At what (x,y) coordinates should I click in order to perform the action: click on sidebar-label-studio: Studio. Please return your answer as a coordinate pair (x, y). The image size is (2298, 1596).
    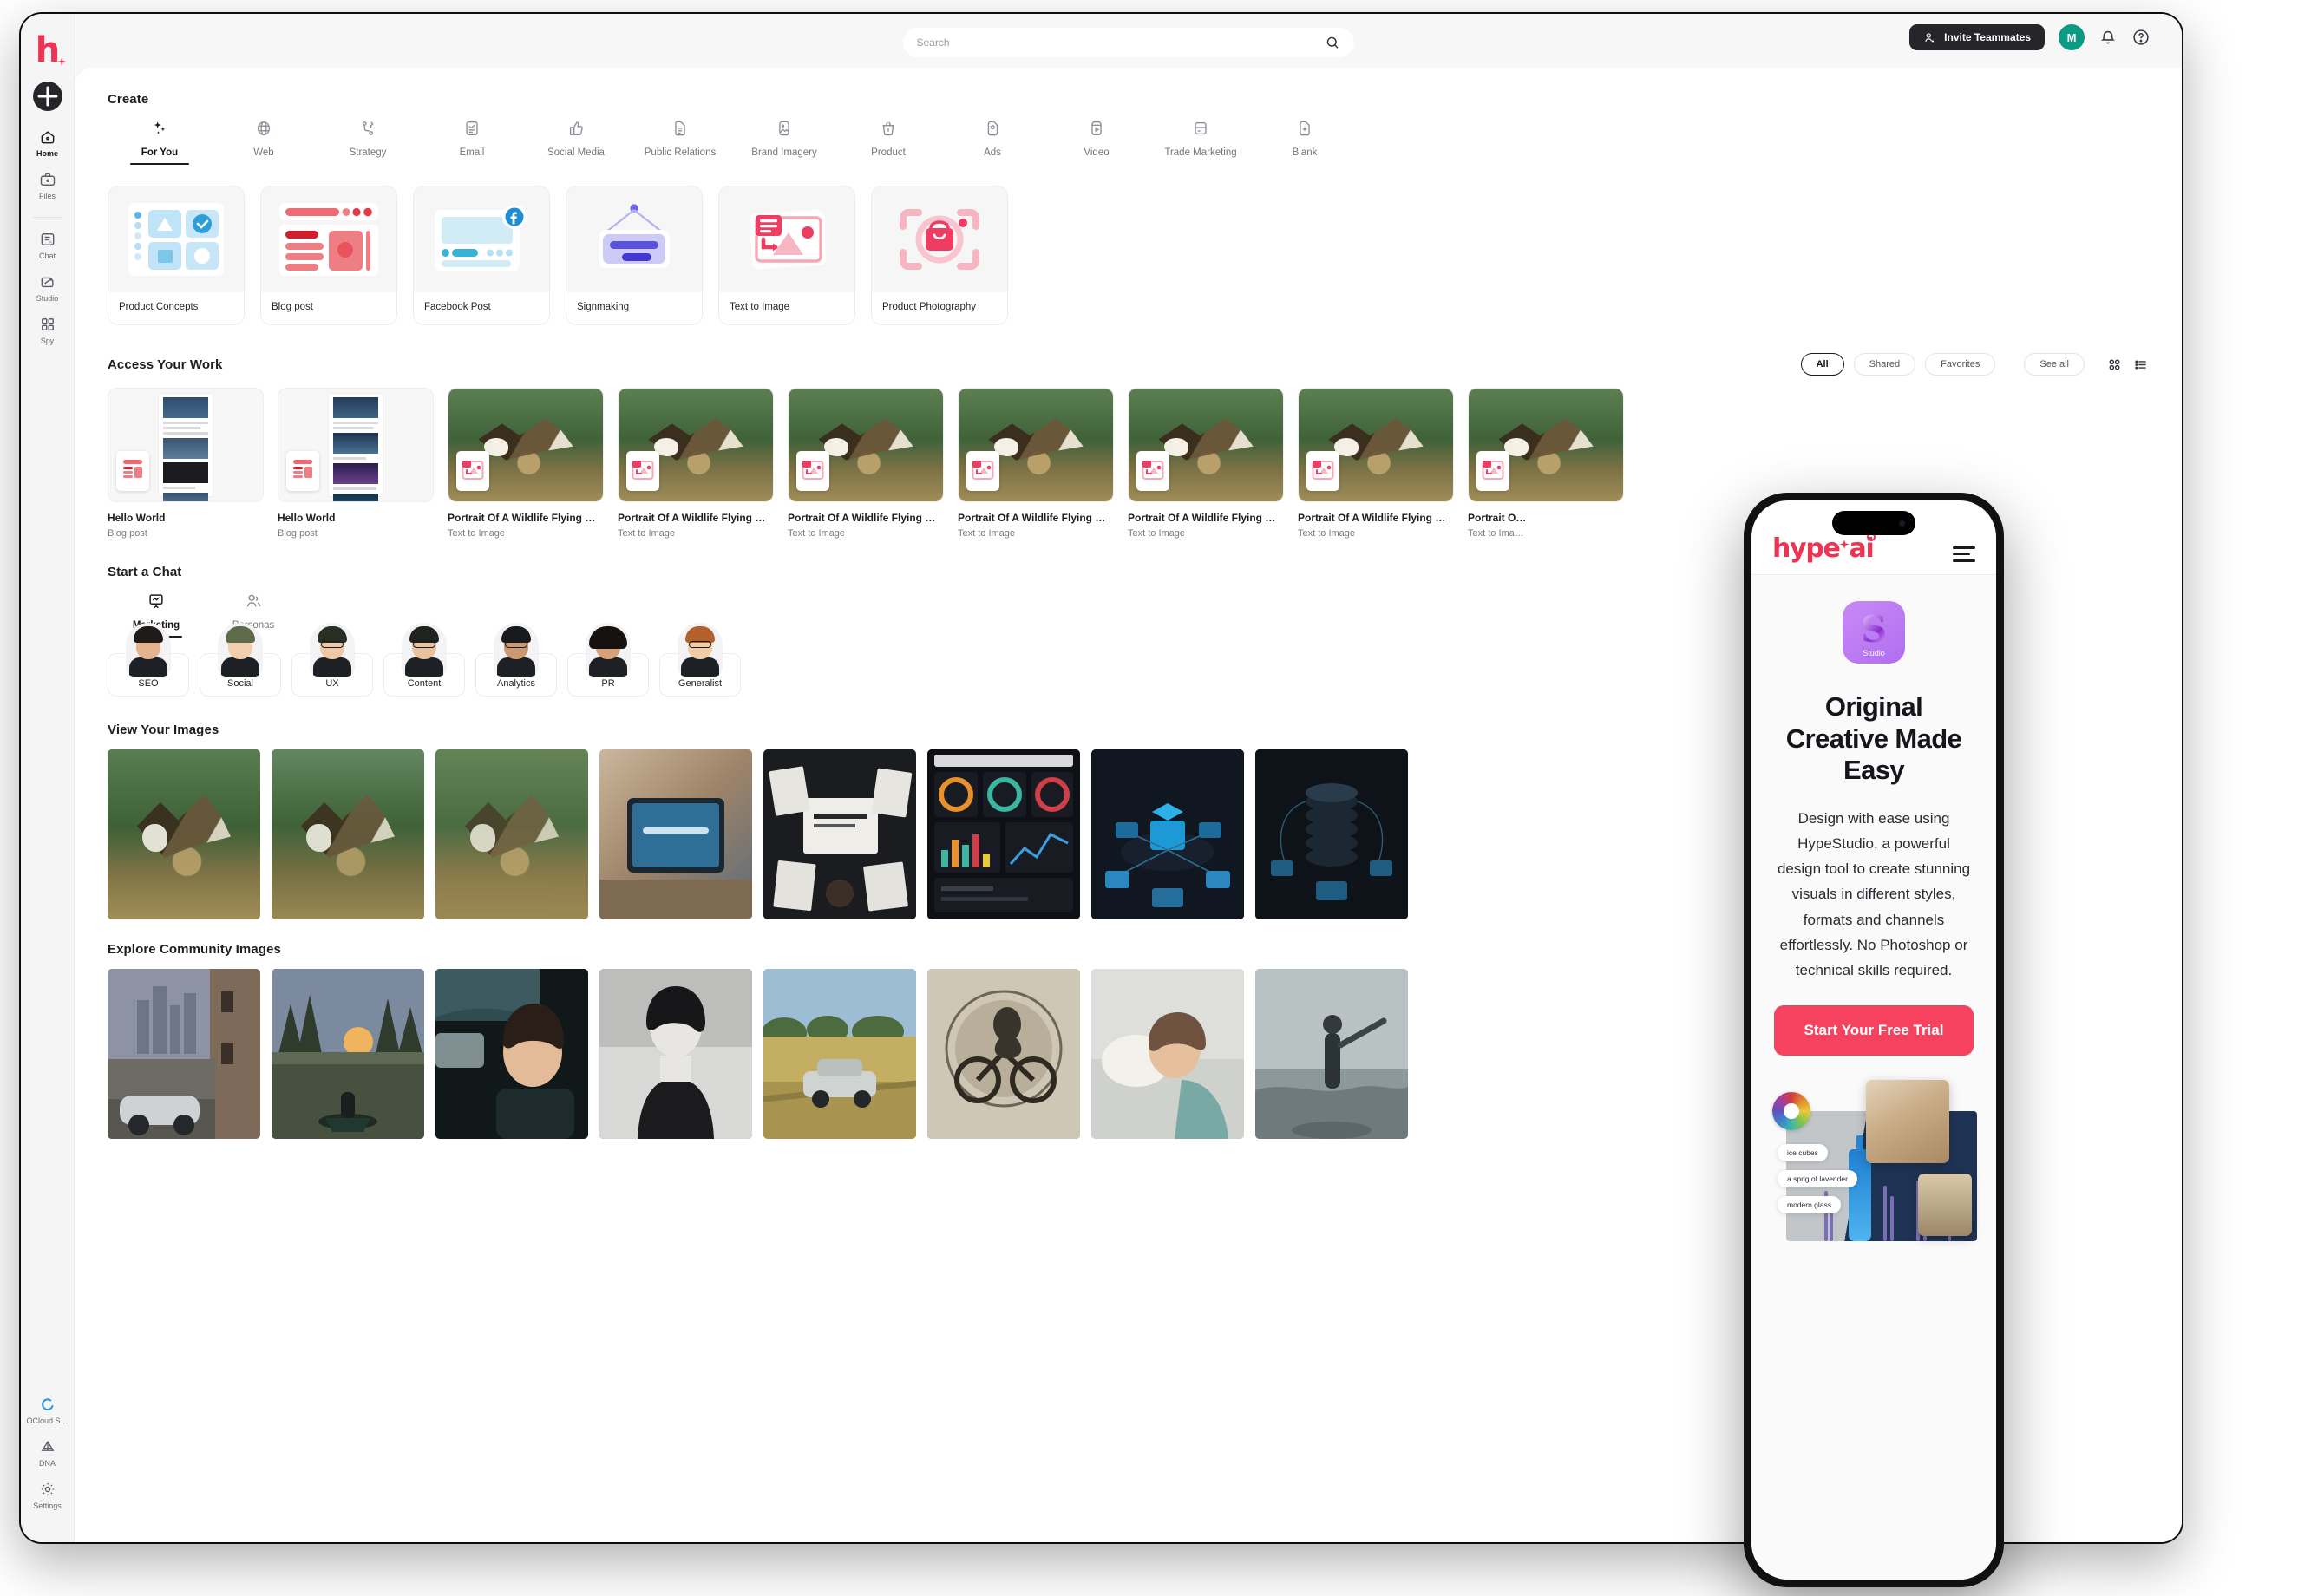
    Looking at the image, I should click on (47, 298).